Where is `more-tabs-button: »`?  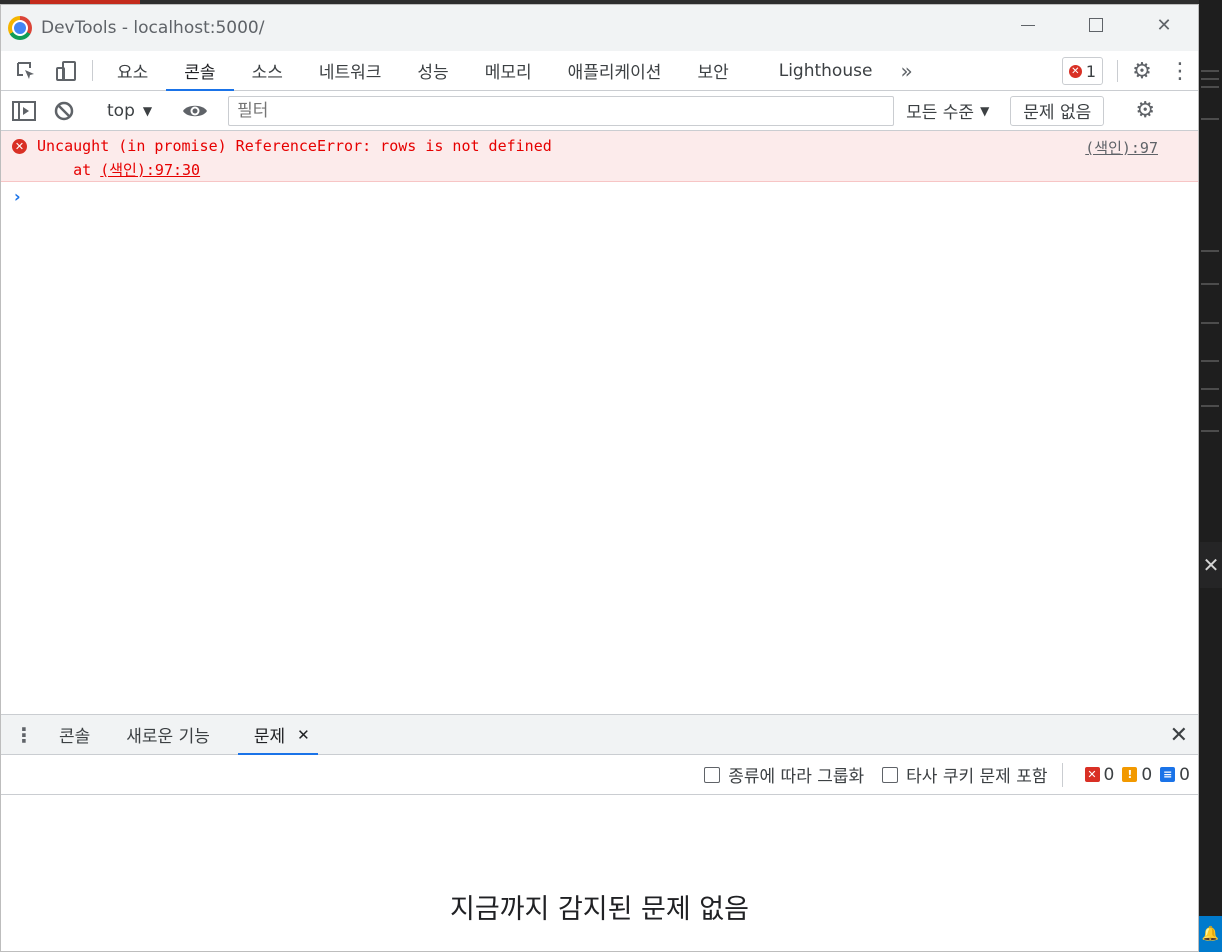
more-tabs-button: » is located at coordinates (906, 70).